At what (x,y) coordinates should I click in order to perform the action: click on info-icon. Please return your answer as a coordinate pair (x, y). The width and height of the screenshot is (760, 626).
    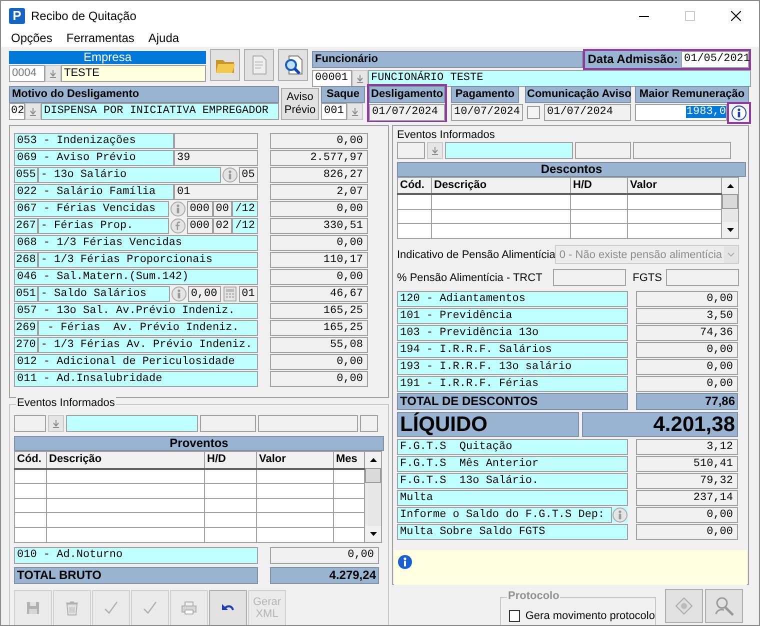
    Looking at the image, I should click on (739, 113).